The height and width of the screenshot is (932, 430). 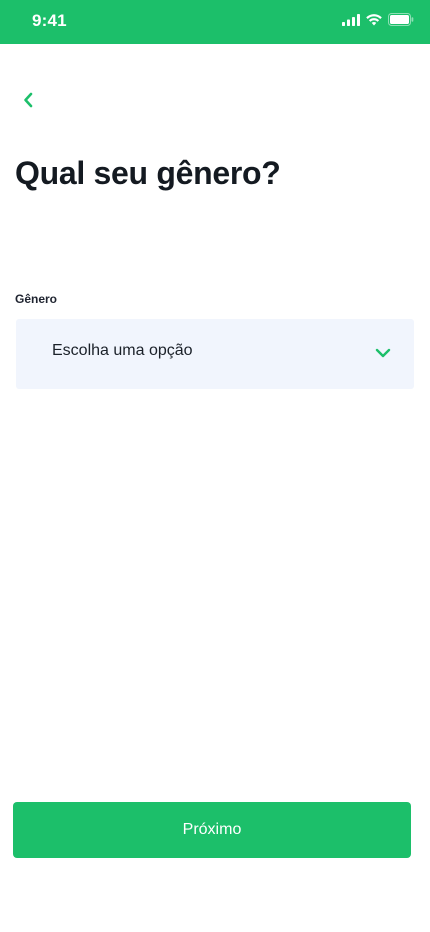 What do you see at coordinates (212, 830) in the screenshot?
I see `next-button: Próximo` at bounding box center [212, 830].